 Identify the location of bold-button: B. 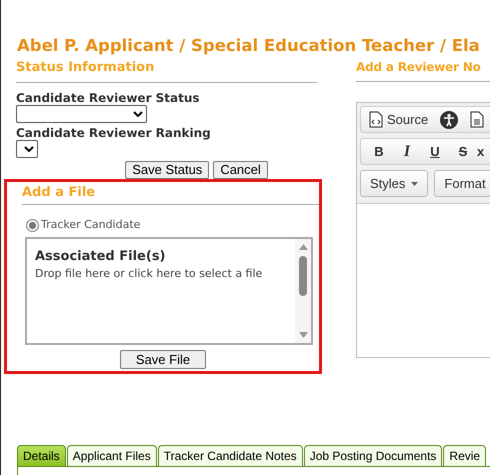
(379, 152).